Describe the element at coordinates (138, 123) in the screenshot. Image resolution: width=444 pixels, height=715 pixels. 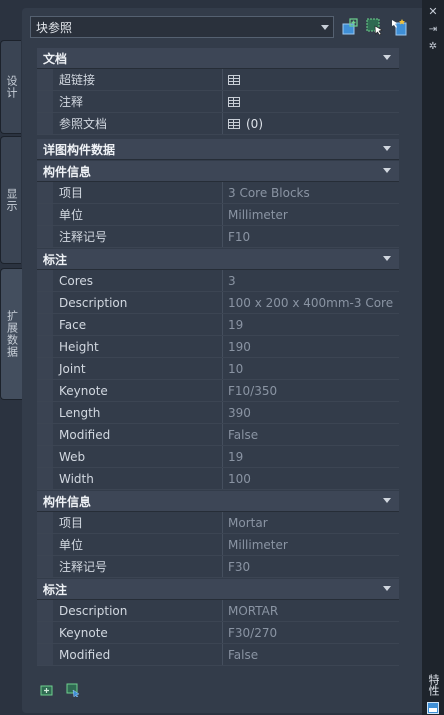
I see `property-name: 参照文档` at that location.